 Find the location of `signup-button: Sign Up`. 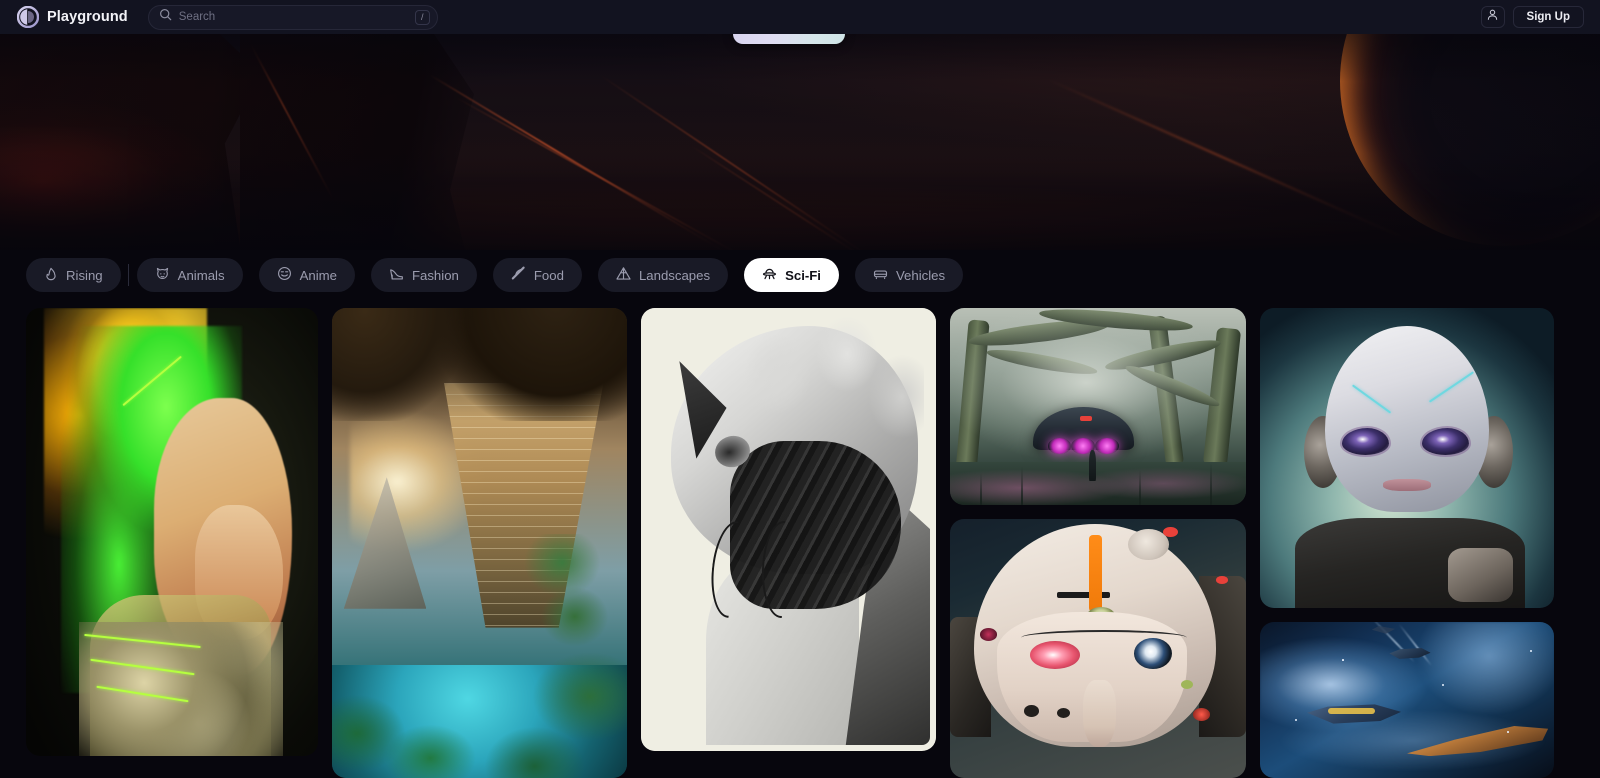

signup-button: Sign Up is located at coordinates (1548, 17).